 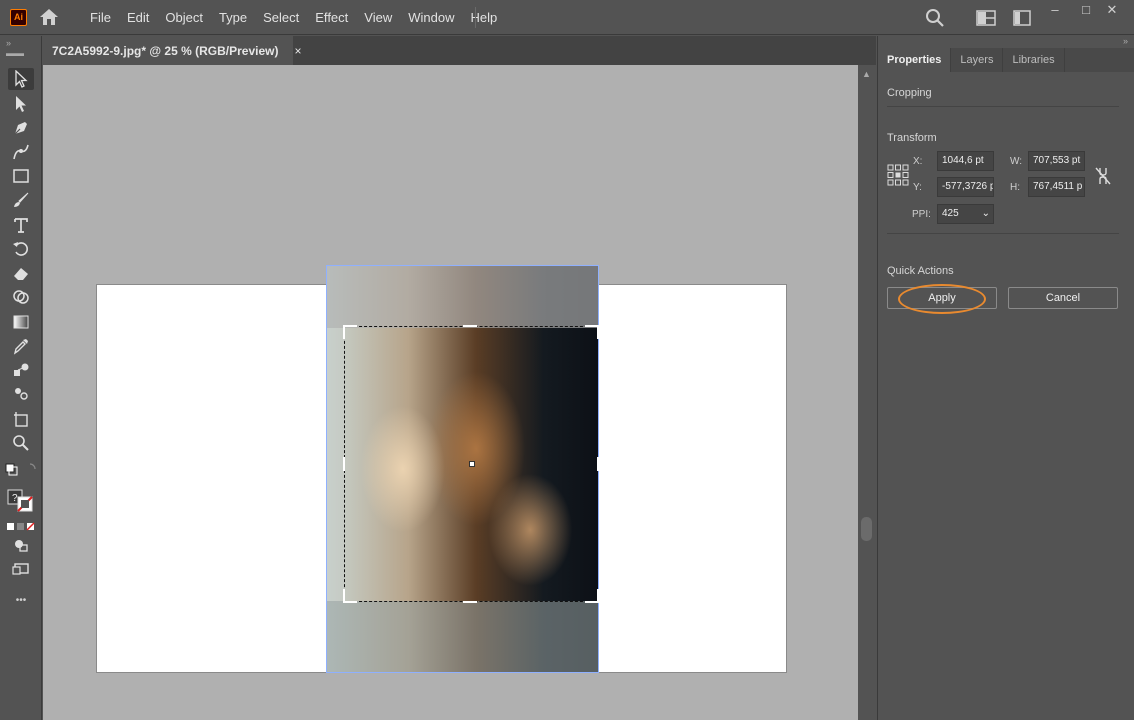 What do you see at coordinates (866, 74) in the screenshot?
I see `scroll-up-icon: ▲` at bounding box center [866, 74].